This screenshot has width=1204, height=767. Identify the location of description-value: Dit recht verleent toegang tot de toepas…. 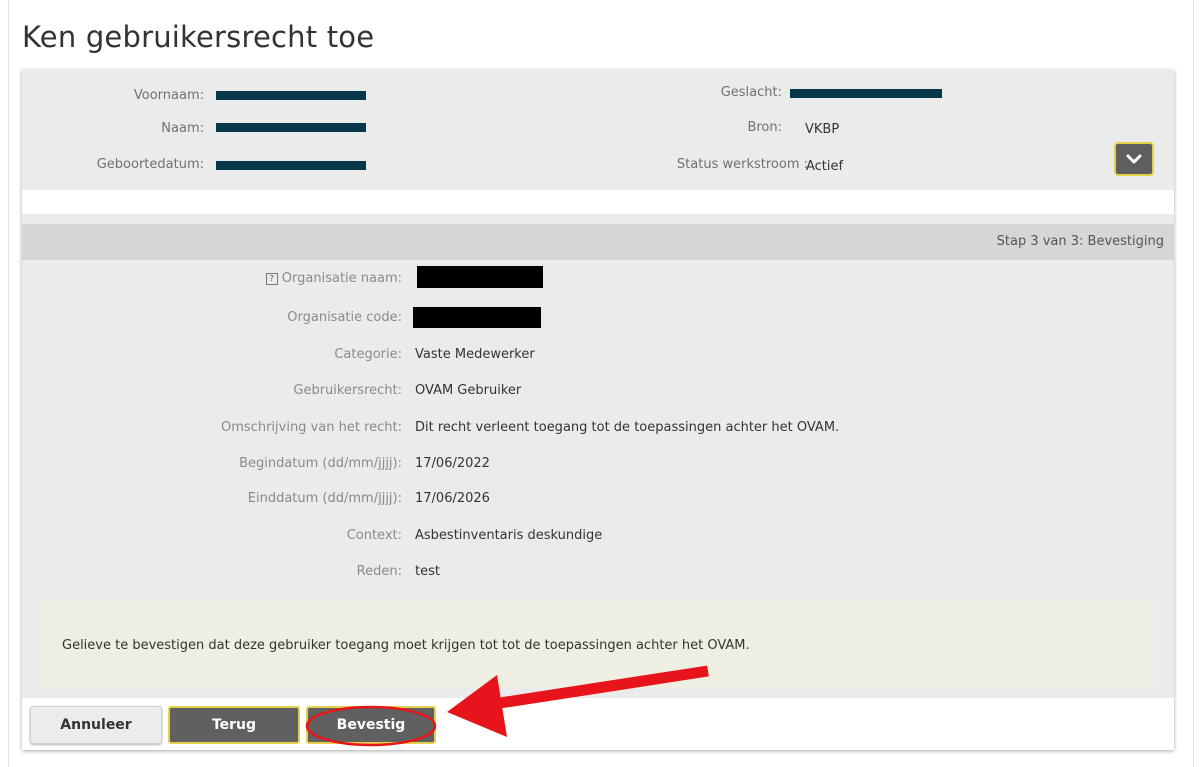
(627, 427).